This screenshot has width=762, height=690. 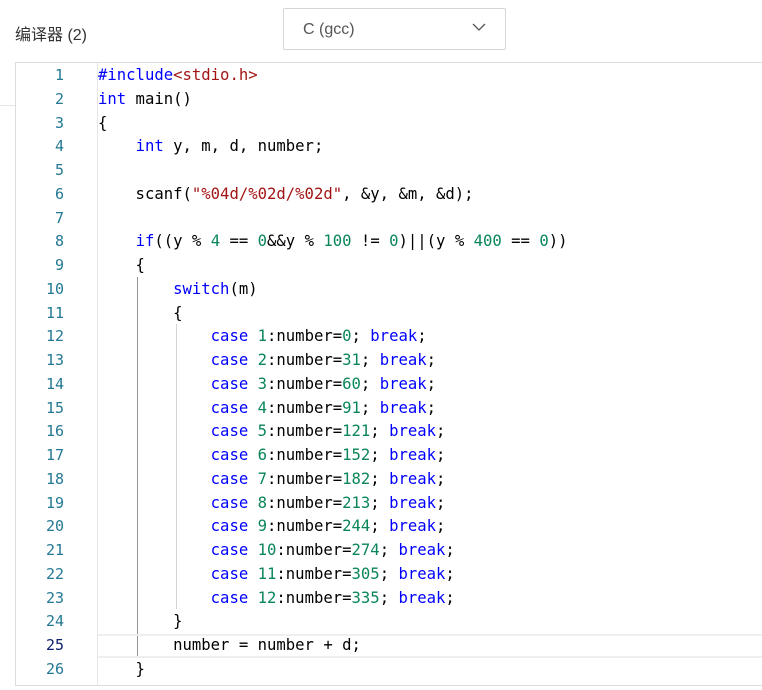 What do you see at coordinates (54, 407) in the screenshot?
I see `line-number: 15` at bounding box center [54, 407].